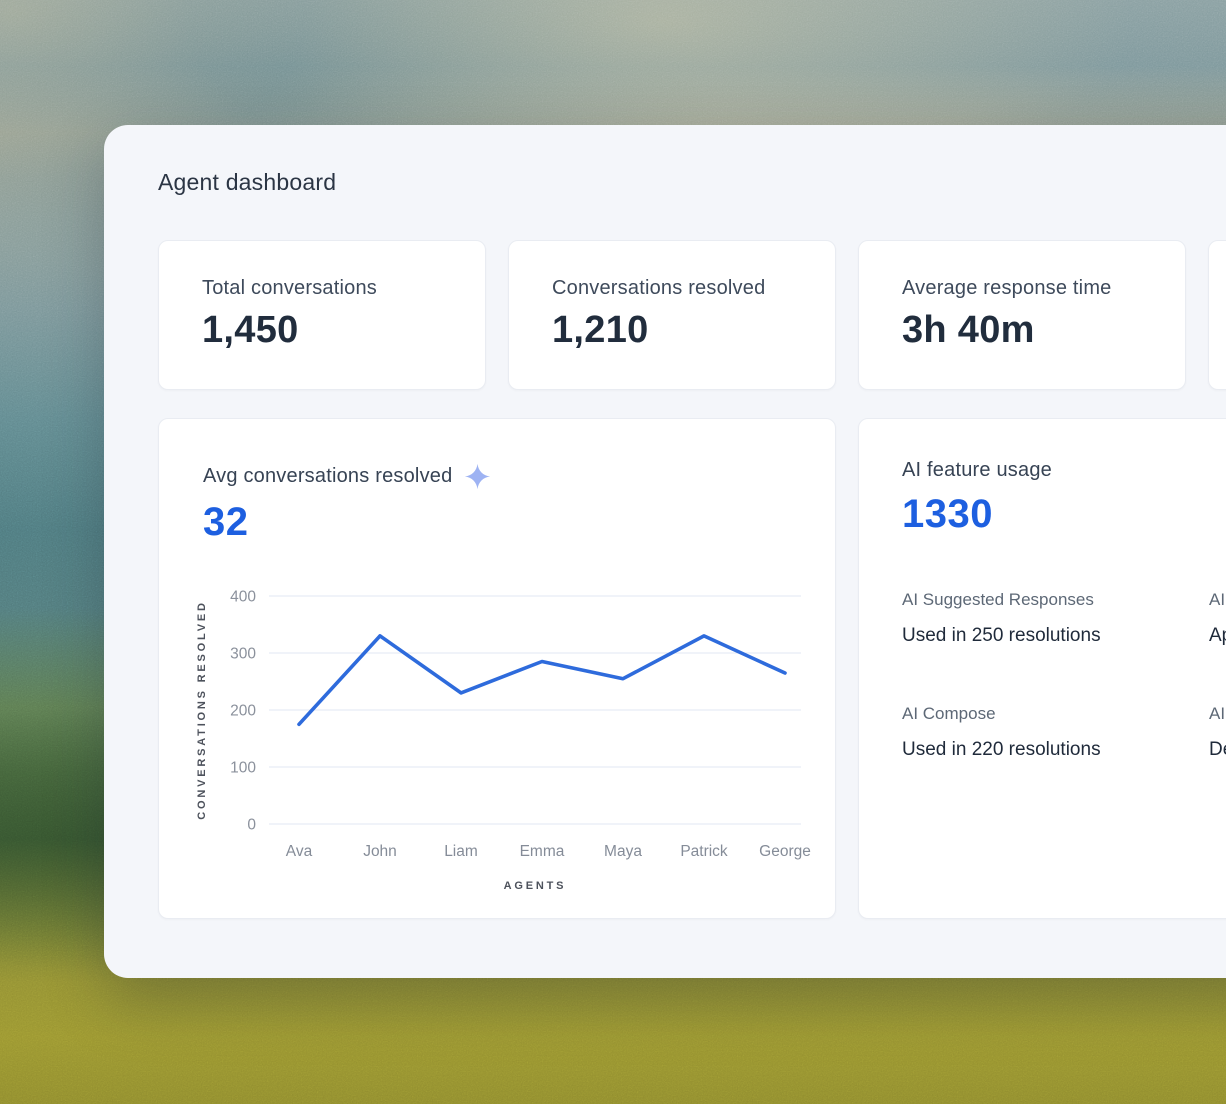 The width and height of the screenshot is (1226, 1104). What do you see at coordinates (243, 711) in the screenshot?
I see `y-tick-label: 200` at bounding box center [243, 711].